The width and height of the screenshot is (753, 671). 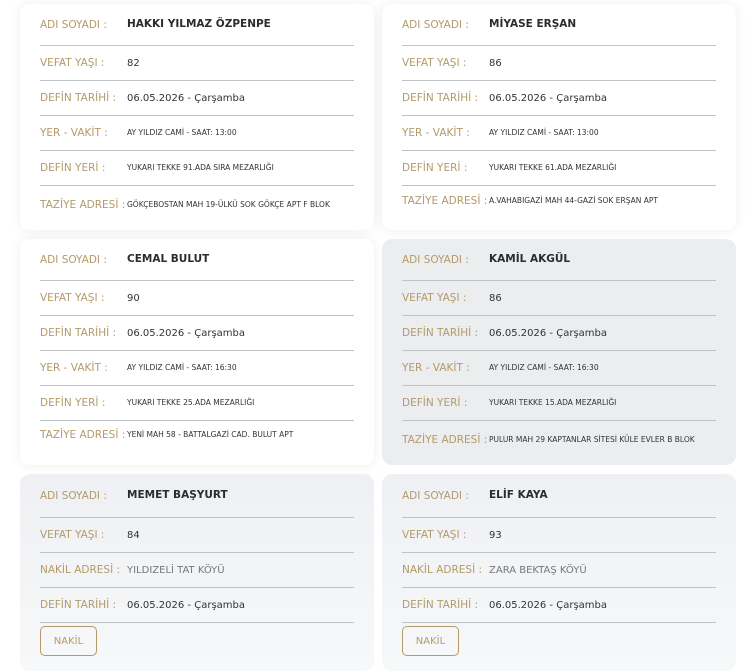 I want to click on age-row: VEFAT YAŞI : 84, so click(x=197, y=535).